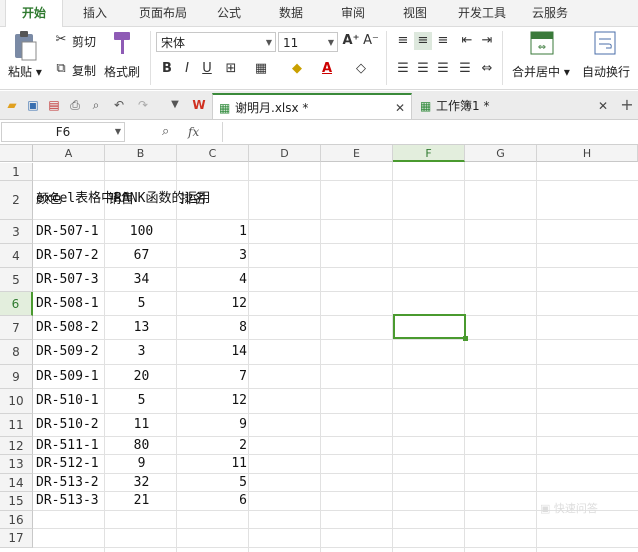 This screenshot has height=552, width=638. What do you see at coordinates (16, 153) in the screenshot?
I see `select-all-corner` at bounding box center [16, 153].